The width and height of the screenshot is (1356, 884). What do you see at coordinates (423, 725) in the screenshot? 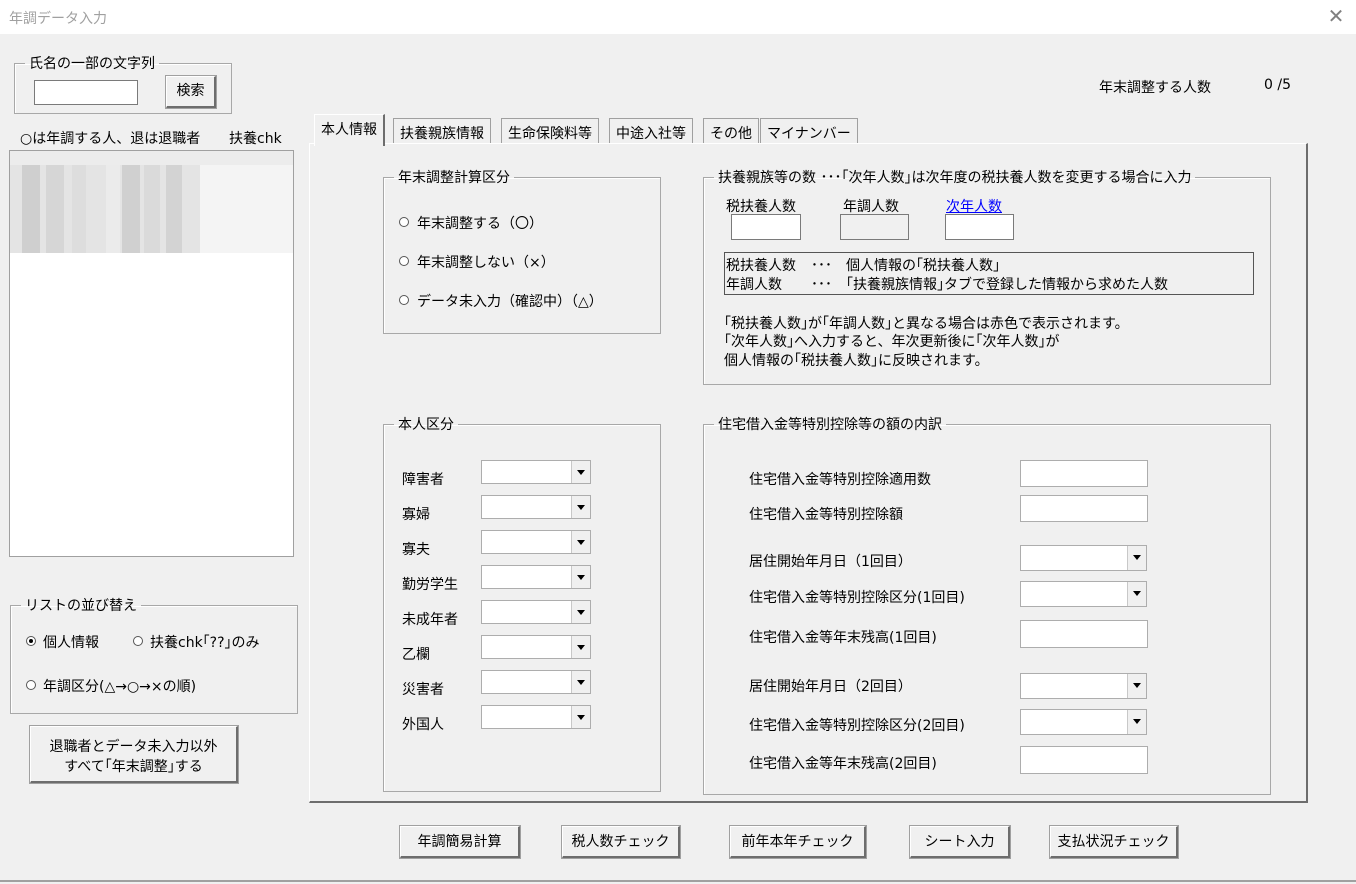
I see `person-label-foreign: 外国人` at bounding box center [423, 725].